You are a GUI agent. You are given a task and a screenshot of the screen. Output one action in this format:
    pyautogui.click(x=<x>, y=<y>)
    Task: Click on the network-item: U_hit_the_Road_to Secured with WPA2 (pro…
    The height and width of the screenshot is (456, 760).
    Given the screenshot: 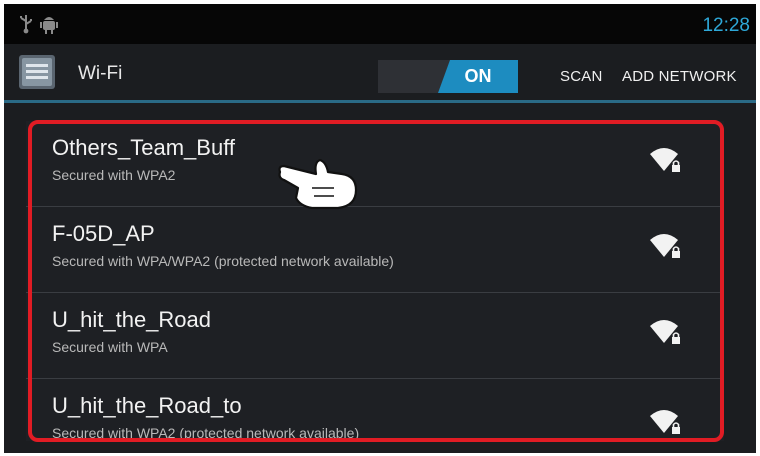 What is the action you would take?
    pyautogui.click(x=375, y=410)
    